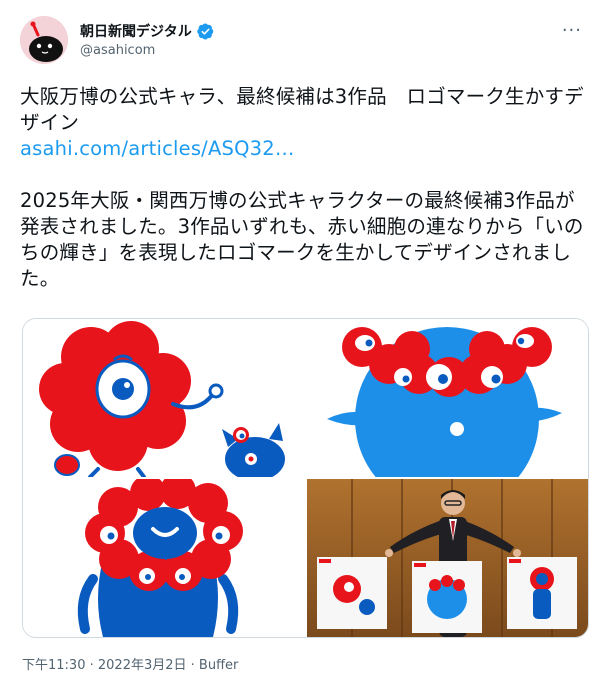 The height and width of the screenshot is (678, 606). I want to click on tweet-meta: 下午11:30 · 2022年3月2日 · Buffer, so click(130, 663).